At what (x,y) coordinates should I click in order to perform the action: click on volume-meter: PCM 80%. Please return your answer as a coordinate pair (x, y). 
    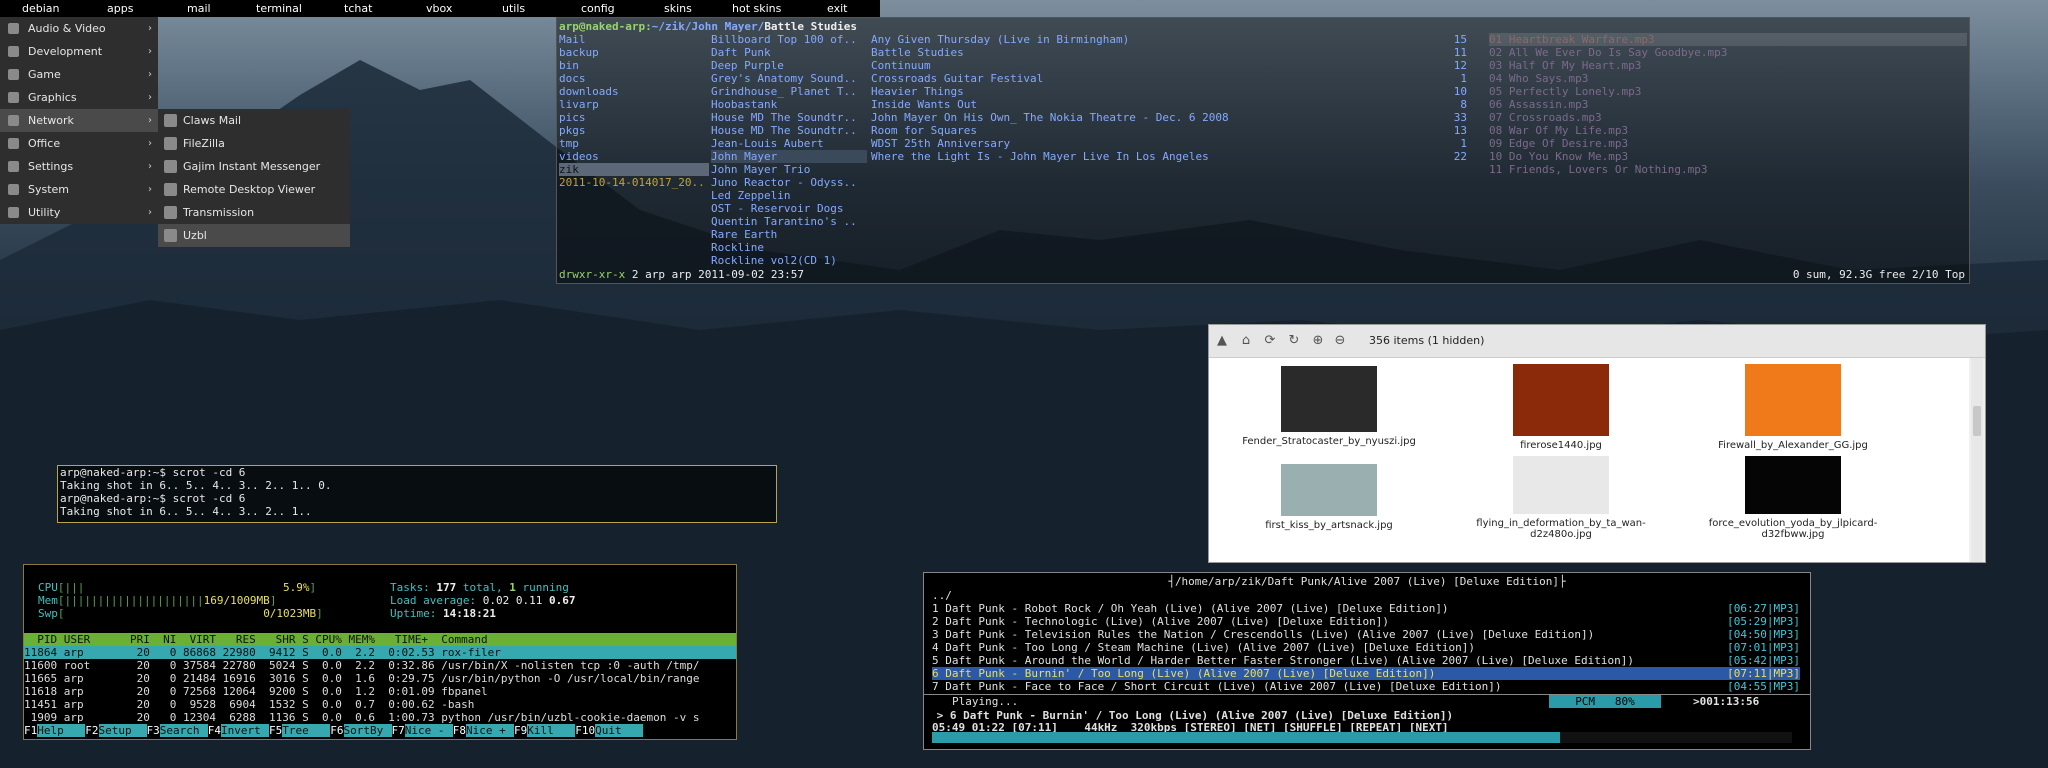
    Looking at the image, I should click on (1605, 701).